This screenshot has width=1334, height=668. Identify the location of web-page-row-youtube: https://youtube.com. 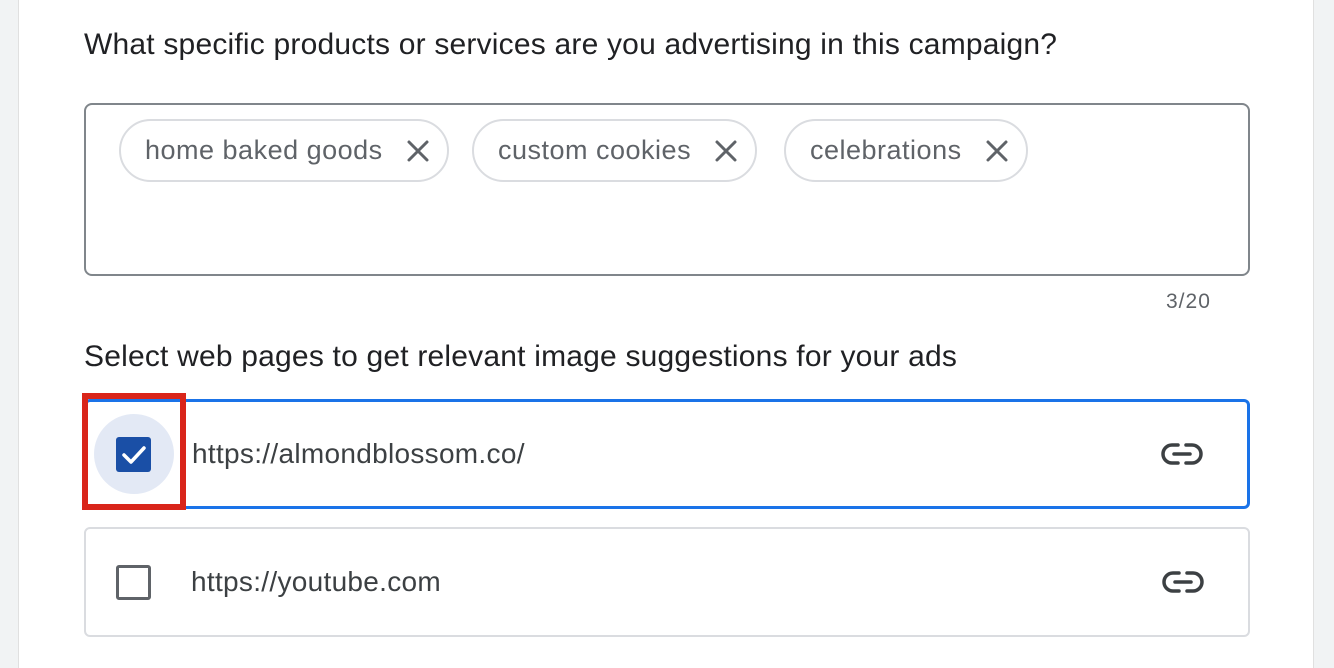
(667, 582).